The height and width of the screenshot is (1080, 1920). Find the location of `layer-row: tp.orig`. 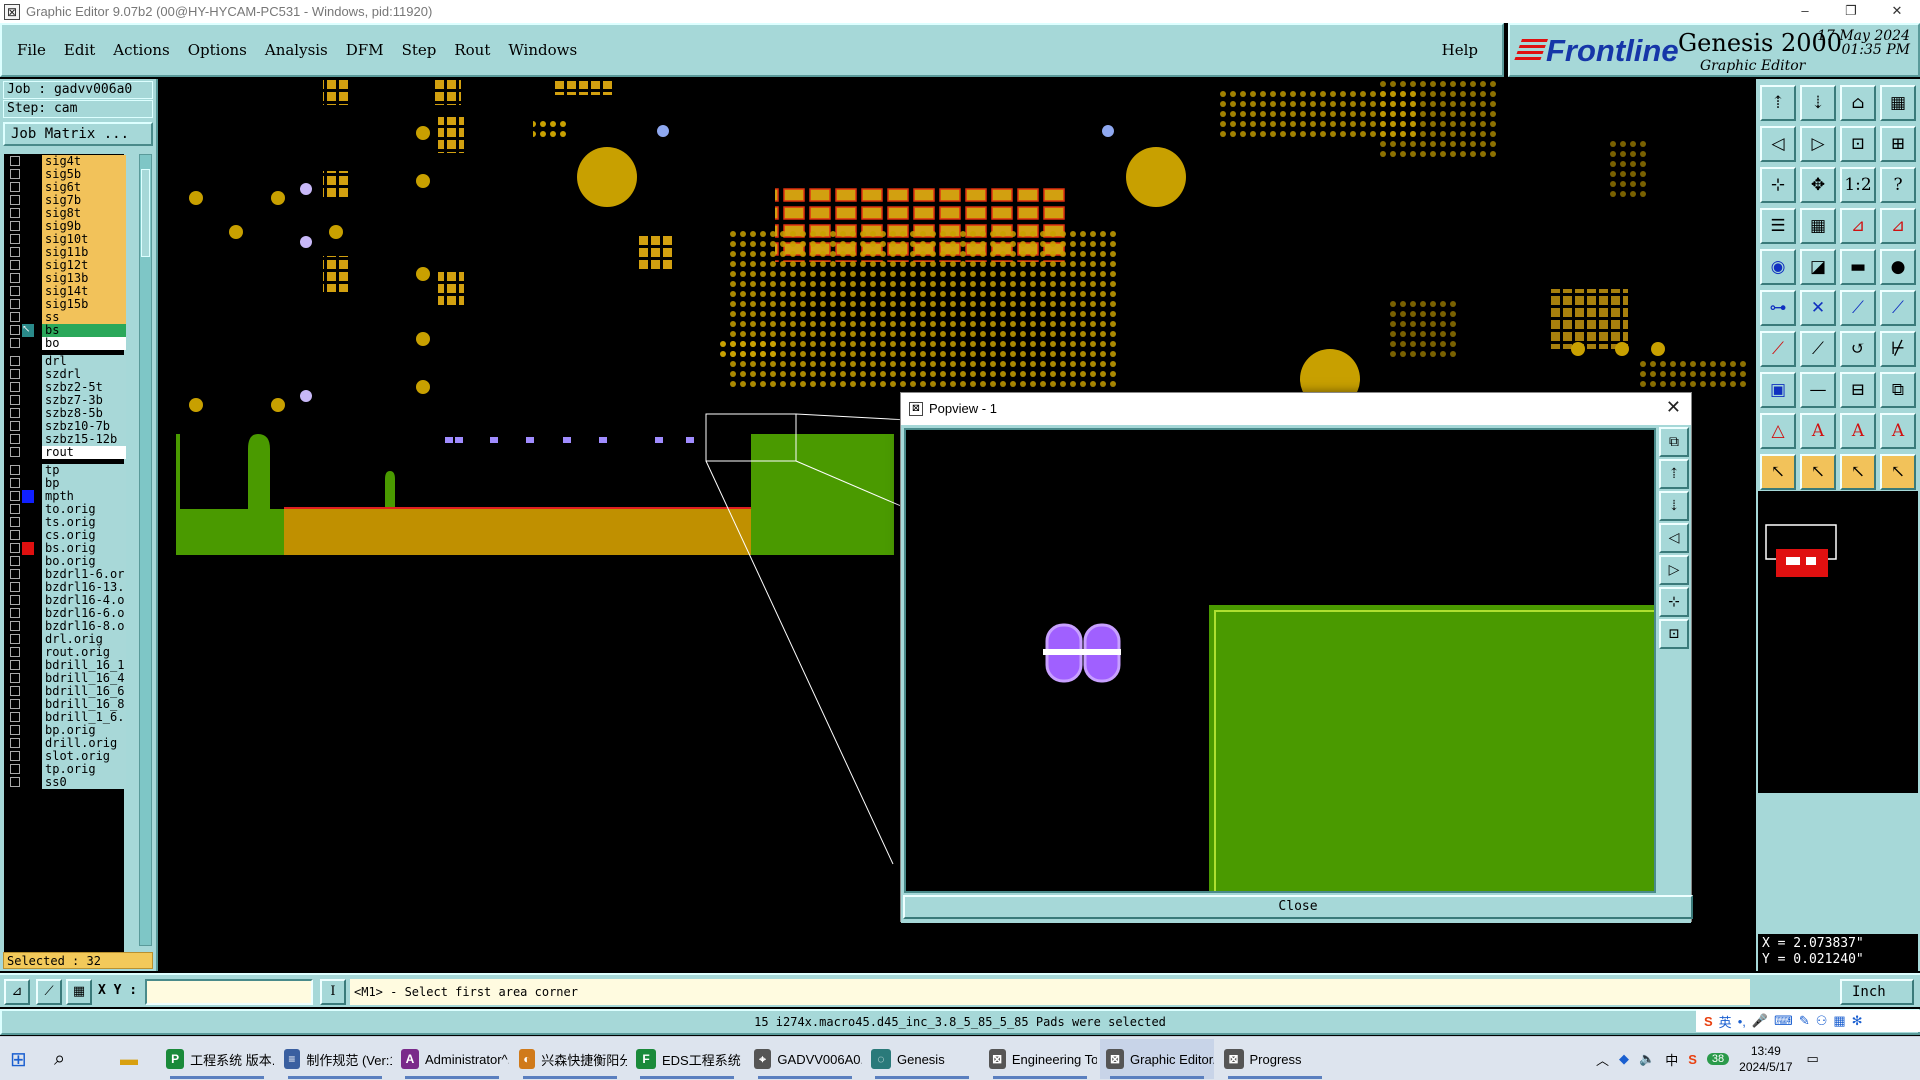

layer-row: tp.orig is located at coordinates (65, 769).